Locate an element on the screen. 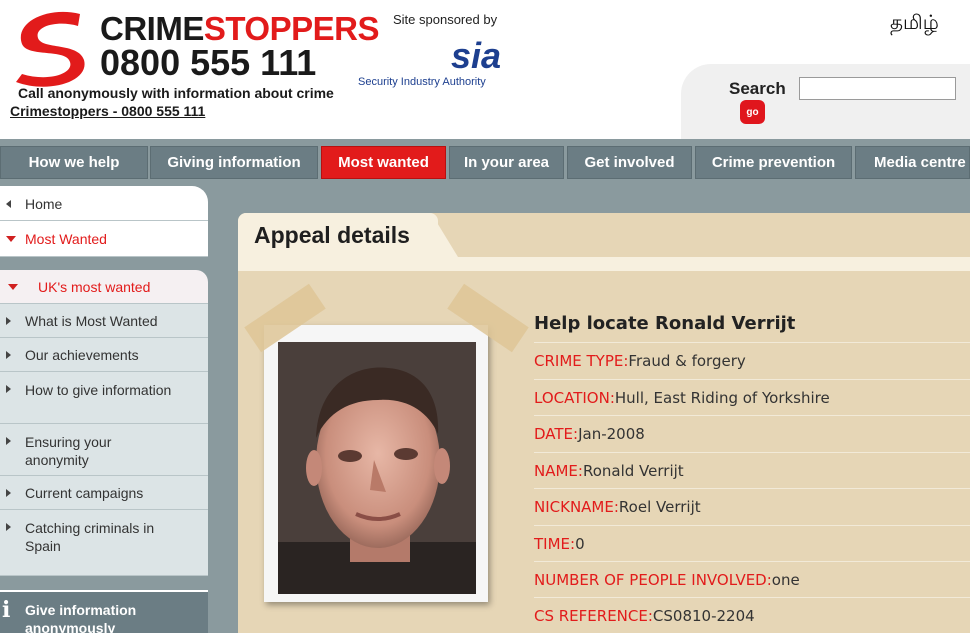  tab-get-involved: Get involved is located at coordinates (629, 162).